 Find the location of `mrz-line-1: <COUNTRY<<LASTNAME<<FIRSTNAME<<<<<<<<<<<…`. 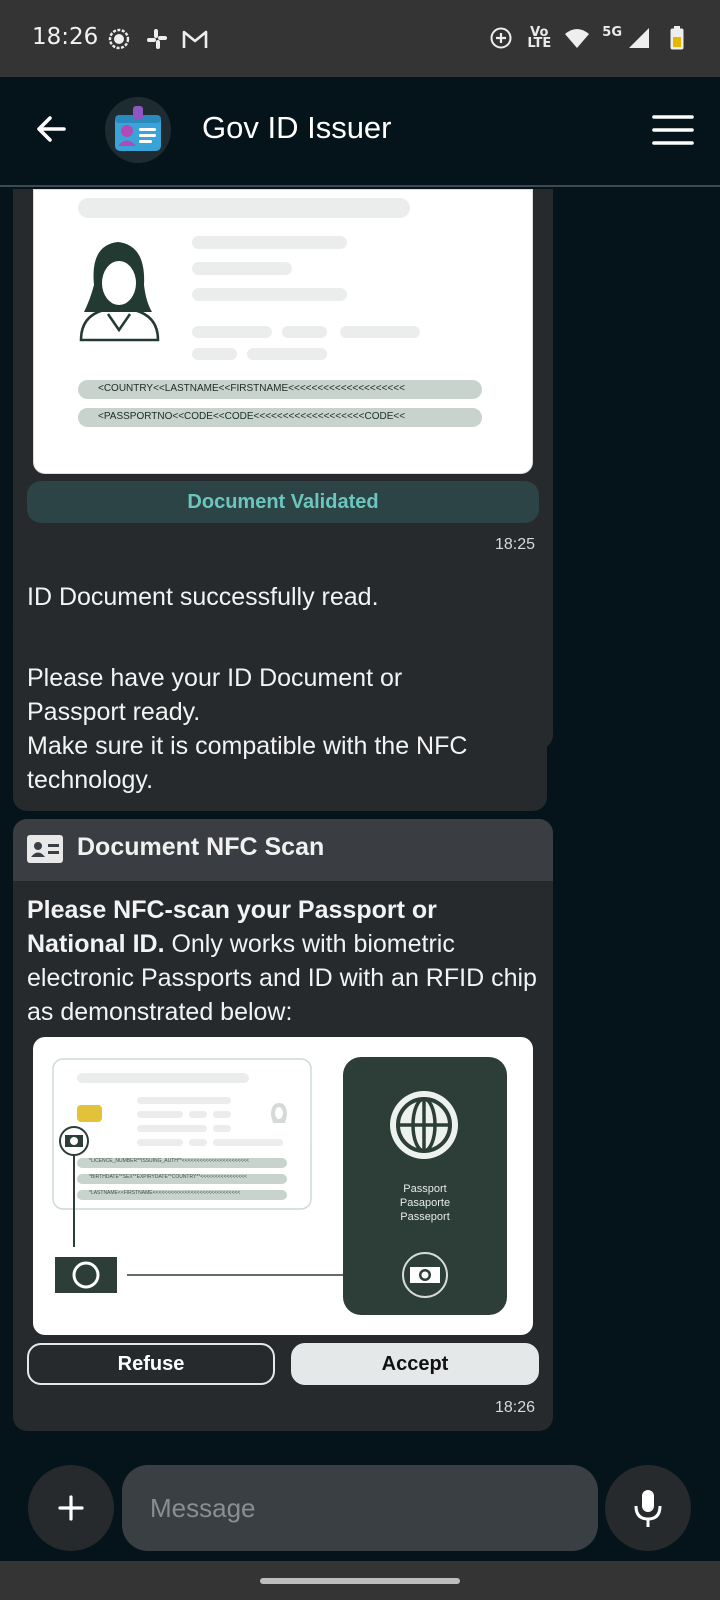

mrz-line-1: <COUNTRY<<LASTNAME<<FIRSTNAME<<<<<<<<<<<… is located at coordinates (251, 388).